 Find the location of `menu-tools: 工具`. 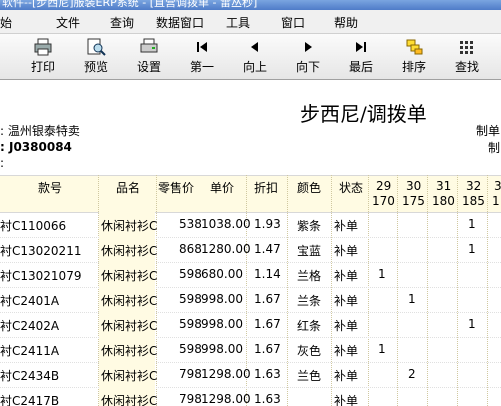

menu-tools: 工具 is located at coordinates (238, 22).